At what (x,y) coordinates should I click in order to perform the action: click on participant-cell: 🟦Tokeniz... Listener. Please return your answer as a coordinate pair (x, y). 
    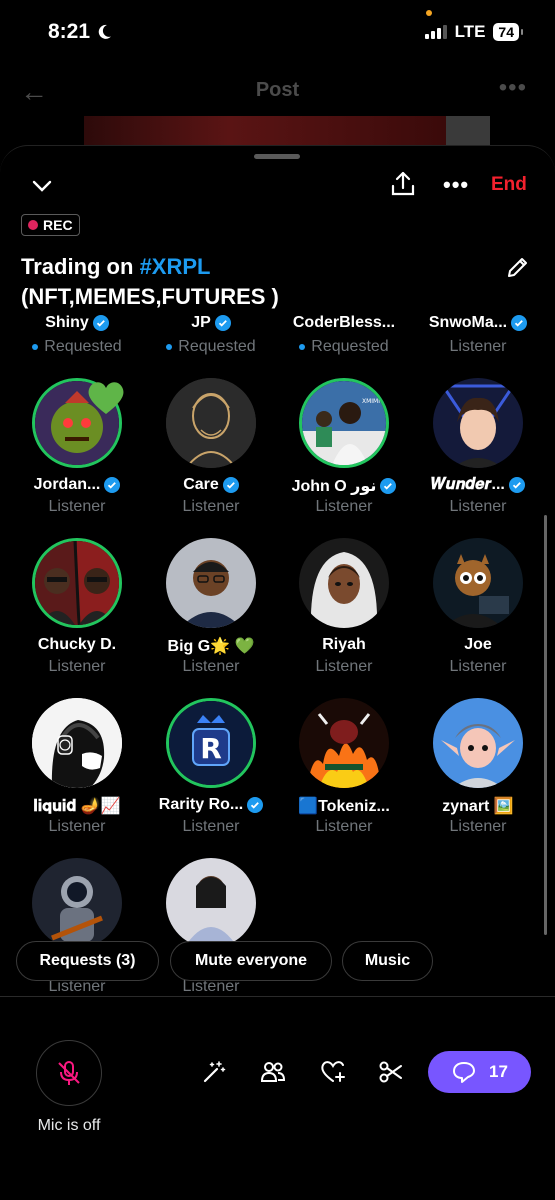
    Looking at the image, I should click on (344, 773).